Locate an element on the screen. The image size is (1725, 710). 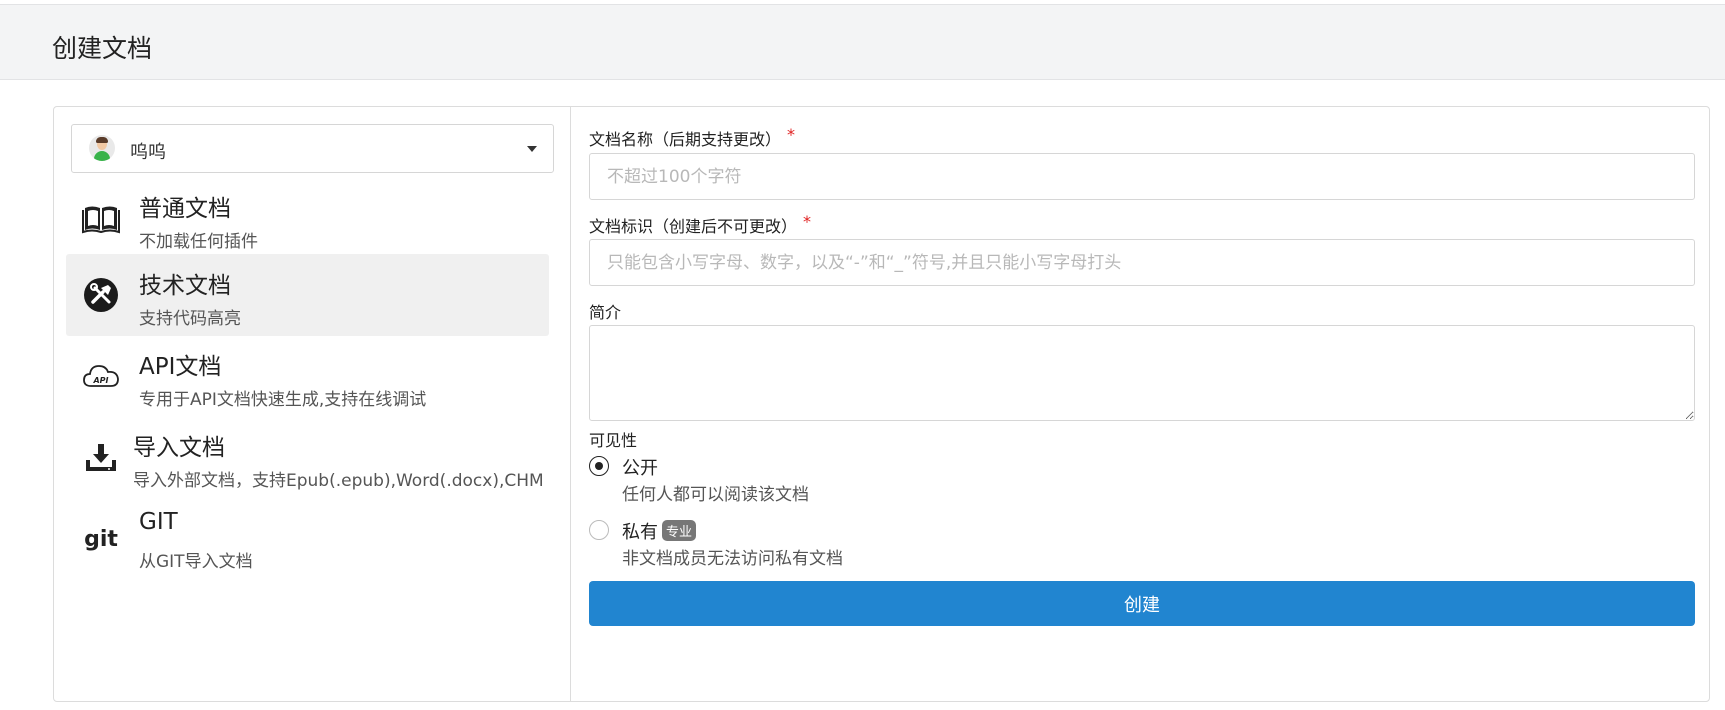
page-title: 创建文档 is located at coordinates (102, 48).